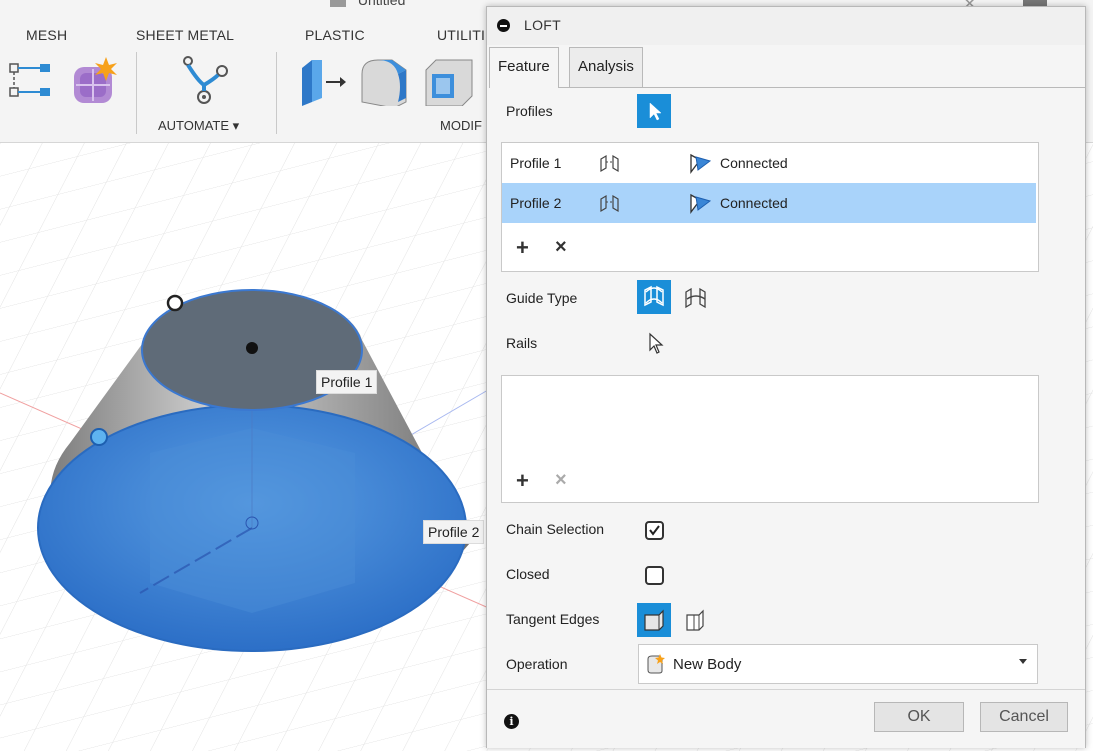  I want to click on operation-dropdown: New Body, so click(838, 664).